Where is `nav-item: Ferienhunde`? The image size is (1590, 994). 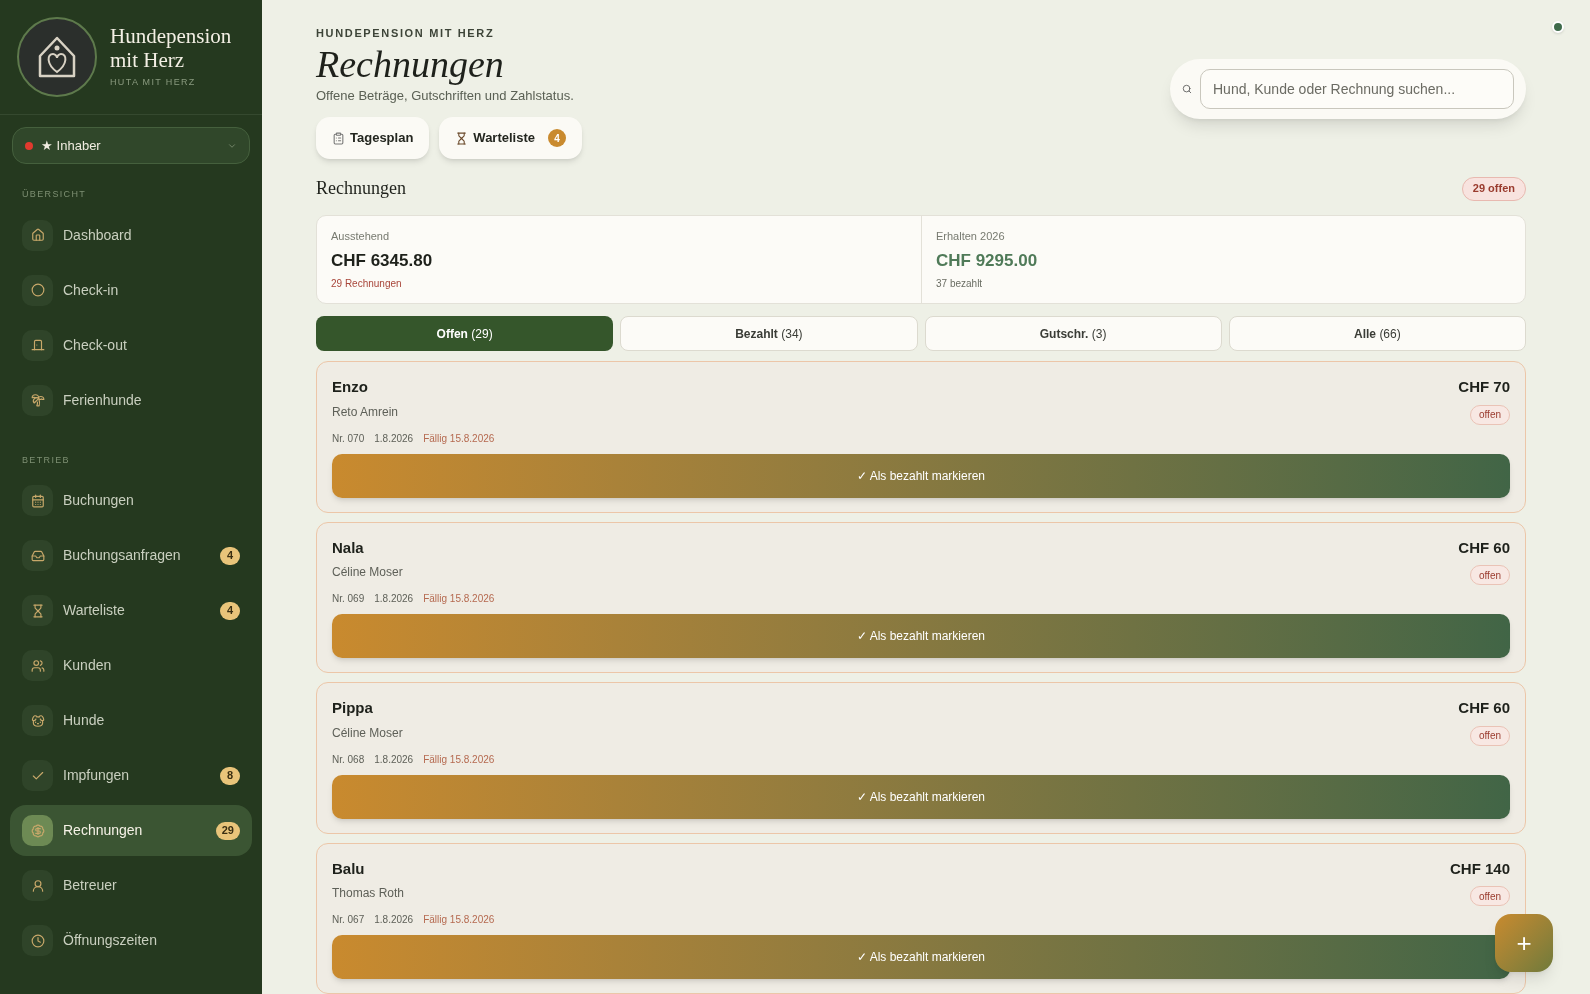
nav-item: Ferienhunde is located at coordinates (131, 400).